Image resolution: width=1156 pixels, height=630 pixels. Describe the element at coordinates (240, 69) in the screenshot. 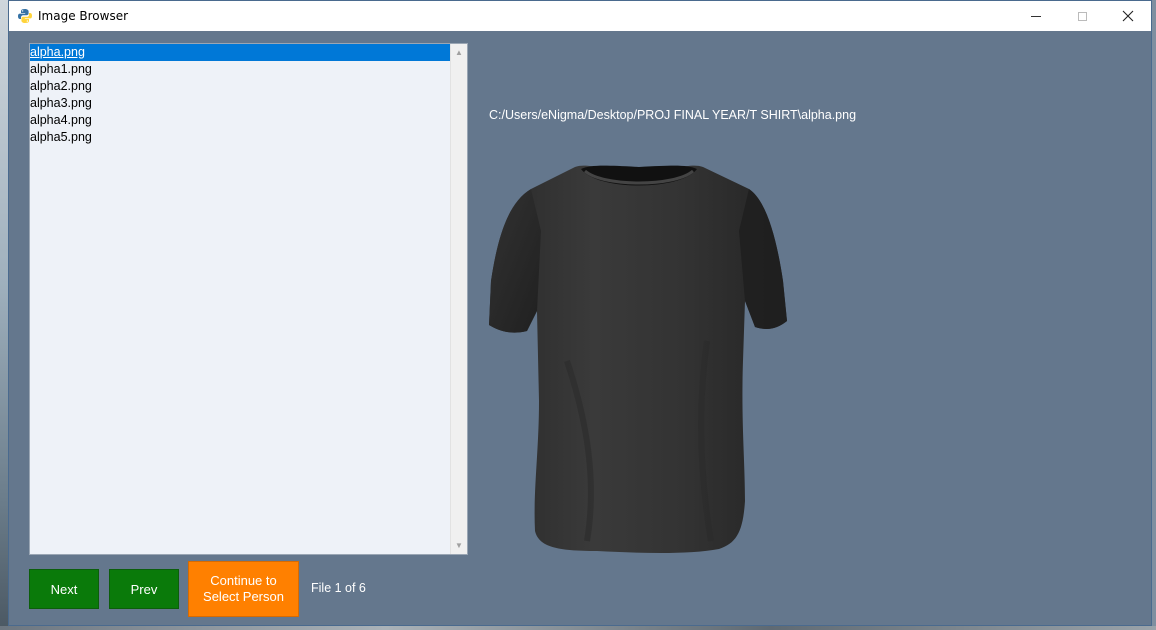

I see `file-list-item: alpha1.png` at that location.